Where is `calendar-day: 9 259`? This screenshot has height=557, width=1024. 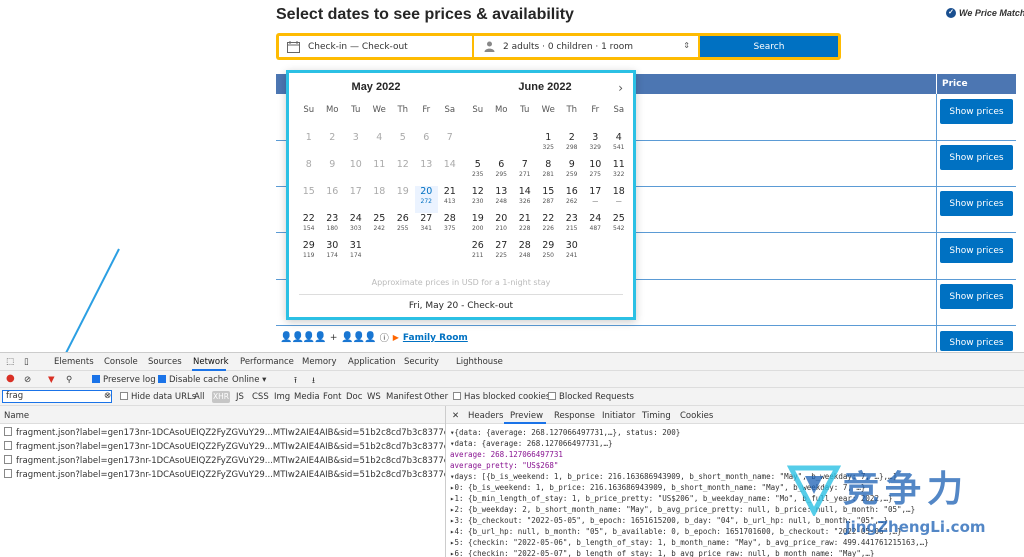 calendar-day: 9 259 is located at coordinates (572, 172).